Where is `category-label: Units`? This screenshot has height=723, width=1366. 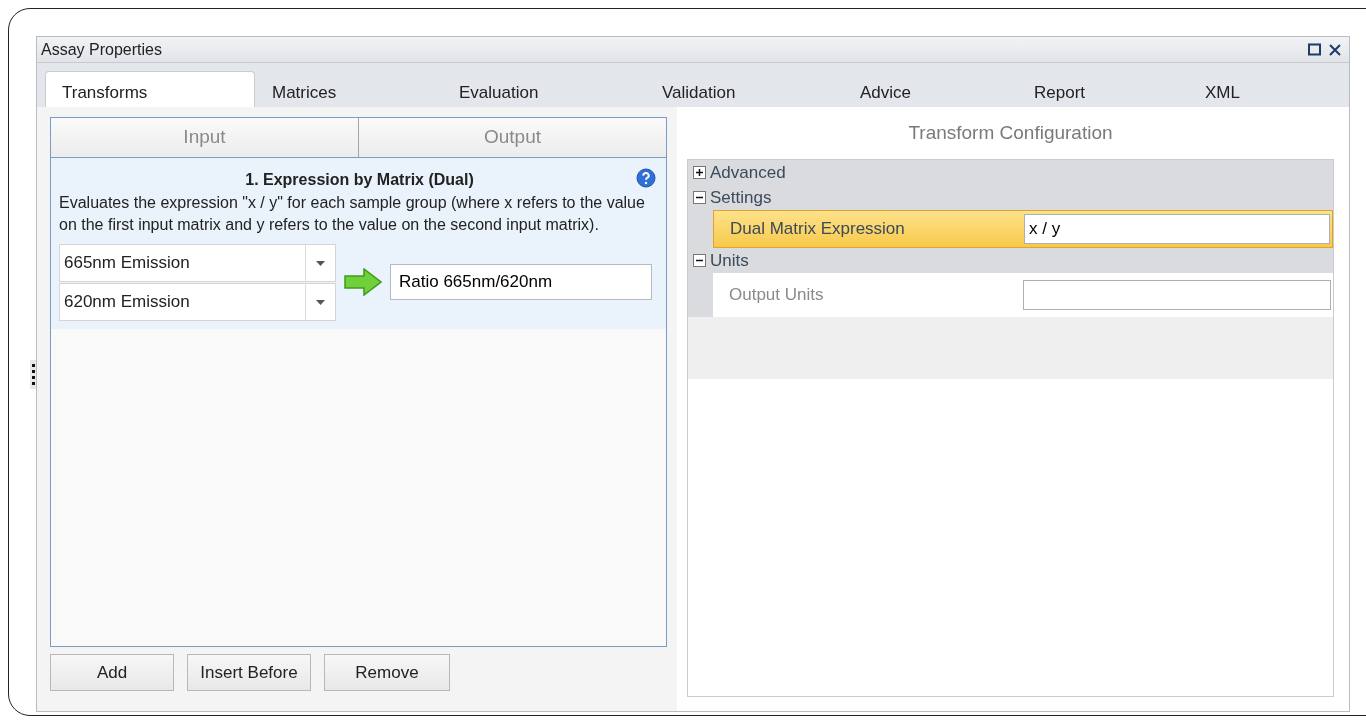
category-label: Units is located at coordinates (729, 260).